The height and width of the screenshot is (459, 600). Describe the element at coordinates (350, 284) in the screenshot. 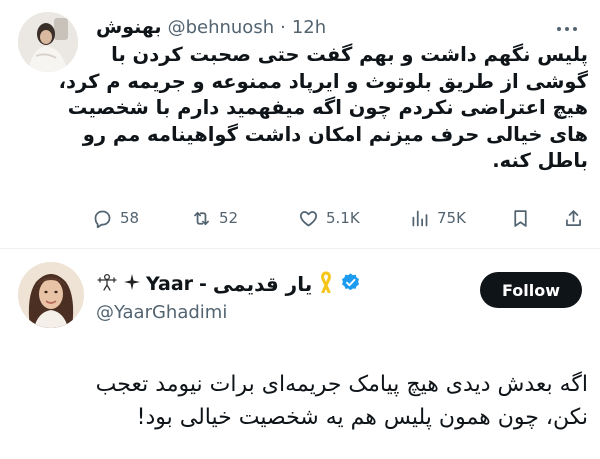

I see `verified-badge-icon` at that location.